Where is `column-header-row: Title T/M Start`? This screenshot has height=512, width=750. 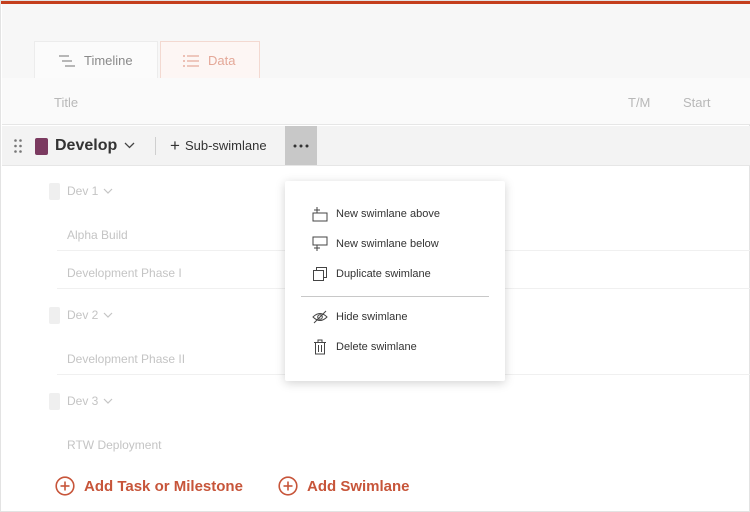
column-header-row: Title T/M Start is located at coordinates (376, 101).